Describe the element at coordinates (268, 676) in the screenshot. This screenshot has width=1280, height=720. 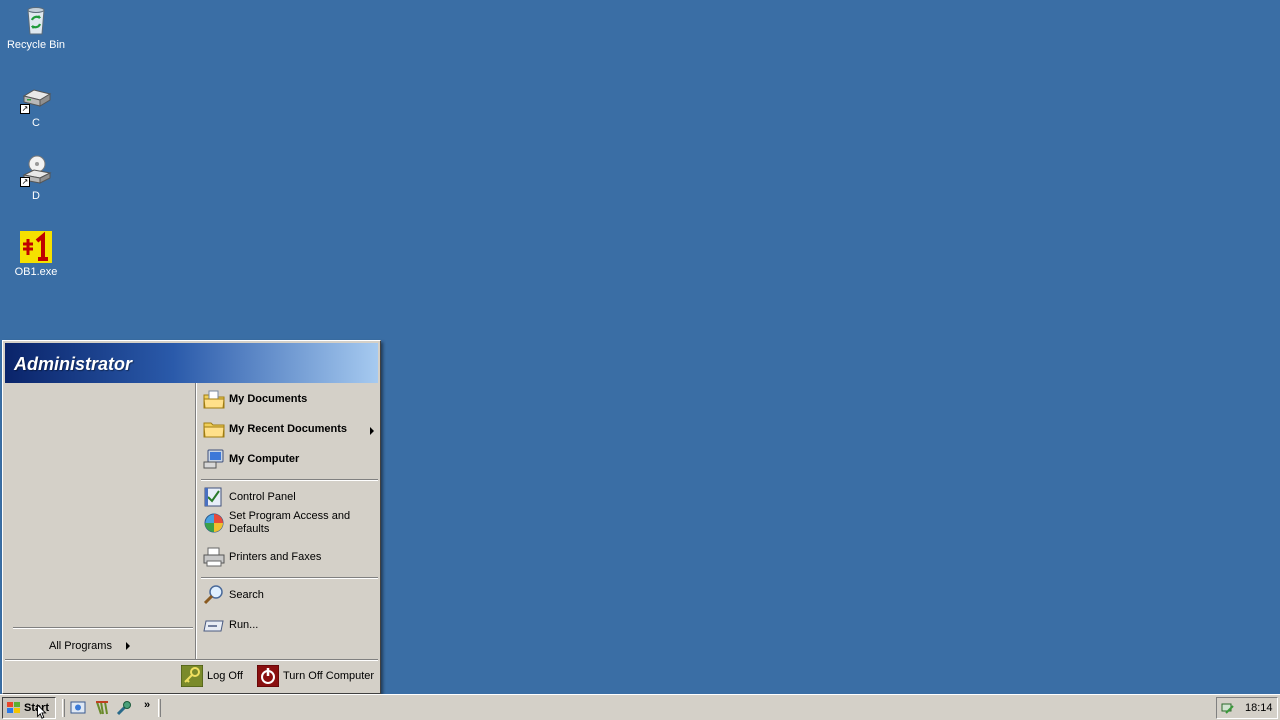
I see `power-icon` at that location.